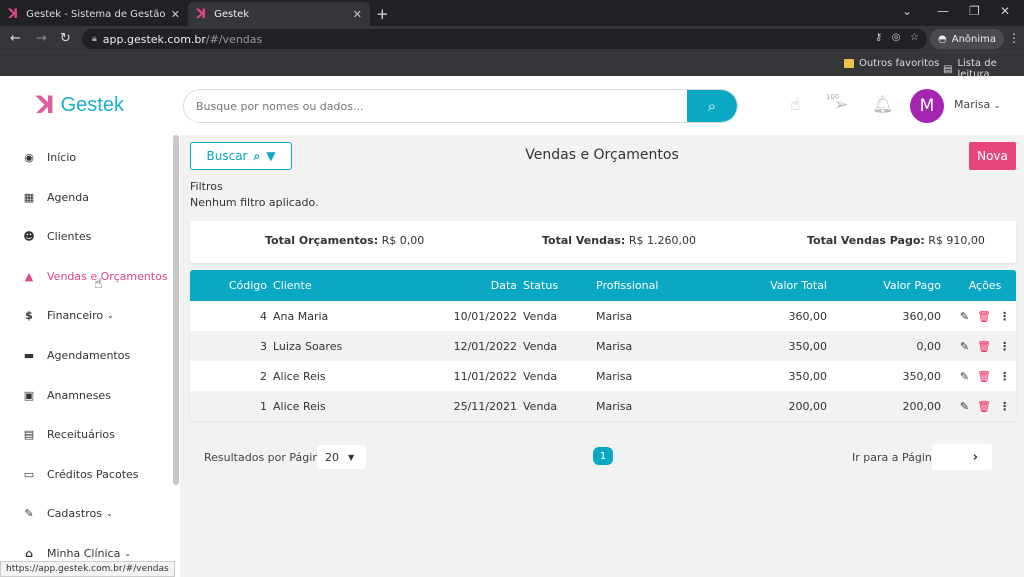 The height and width of the screenshot is (577, 1024). What do you see at coordinates (85, 395) in the screenshot?
I see `sidebar-item: ▣ Anamneses` at bounding box center [85, 395].